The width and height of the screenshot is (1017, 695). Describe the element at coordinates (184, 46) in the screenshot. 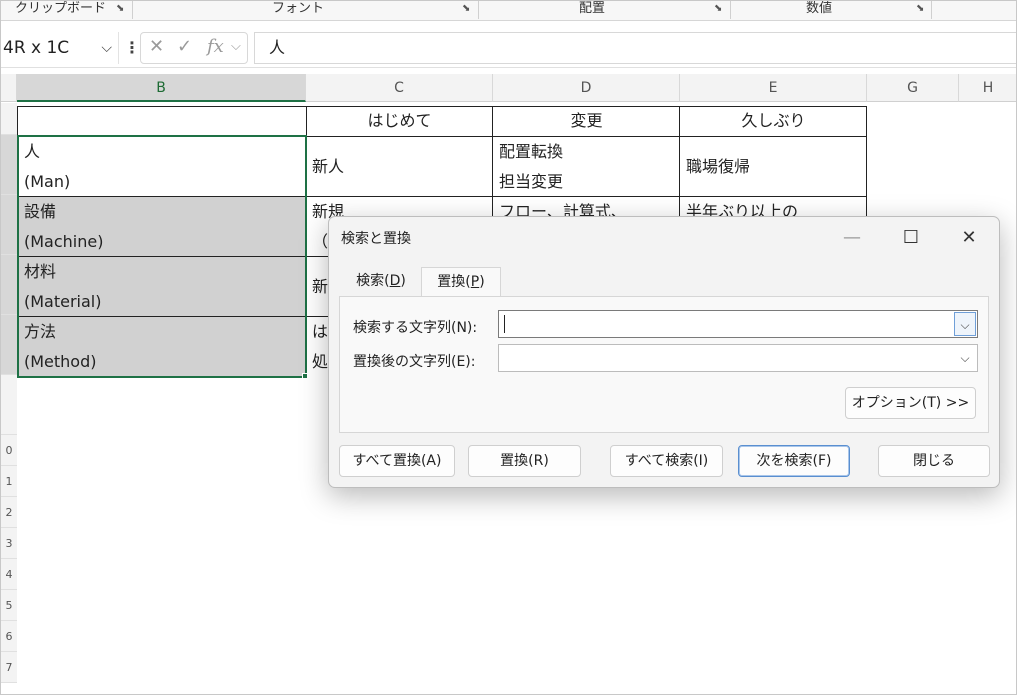

I see `enter-icon: ✓` at that location.